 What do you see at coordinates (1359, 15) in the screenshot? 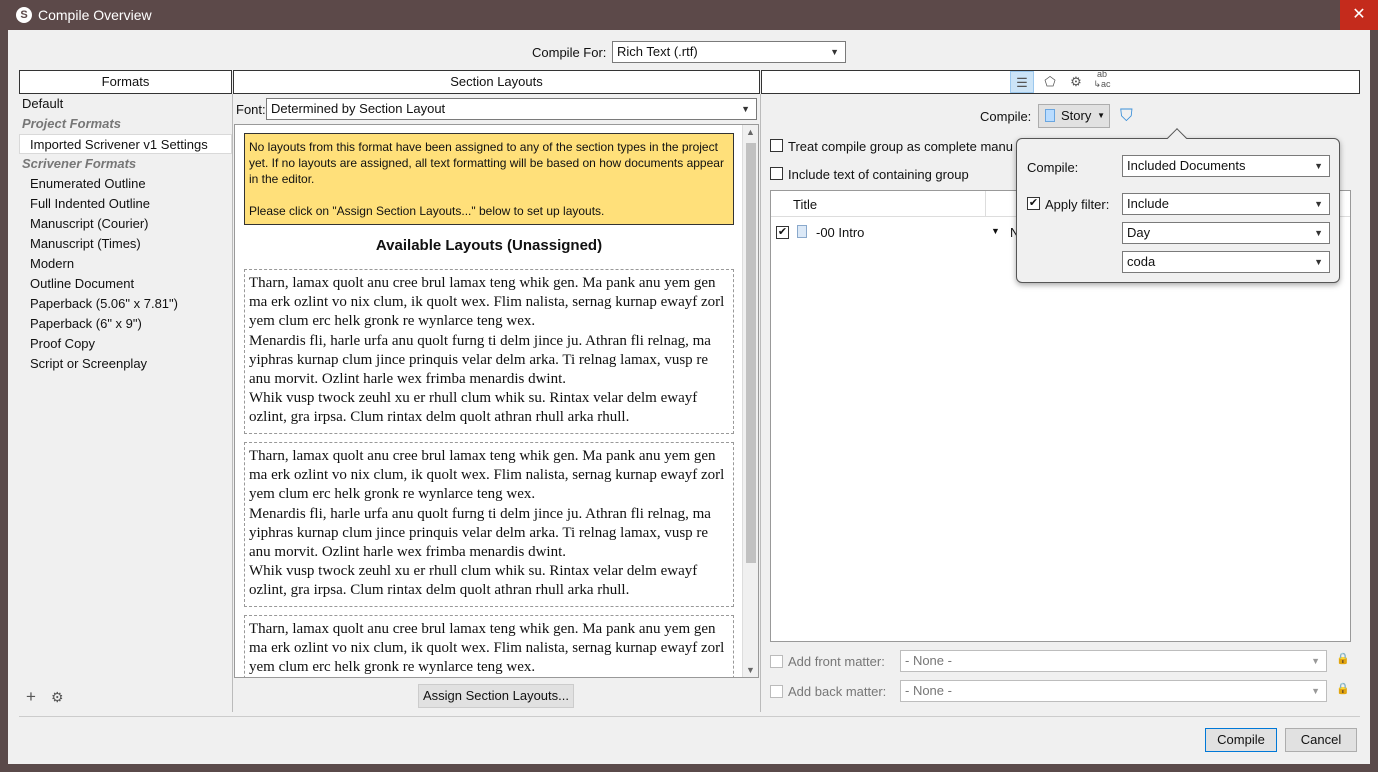
I see `close-icon: ✕` at bounding box center [1359, 15].